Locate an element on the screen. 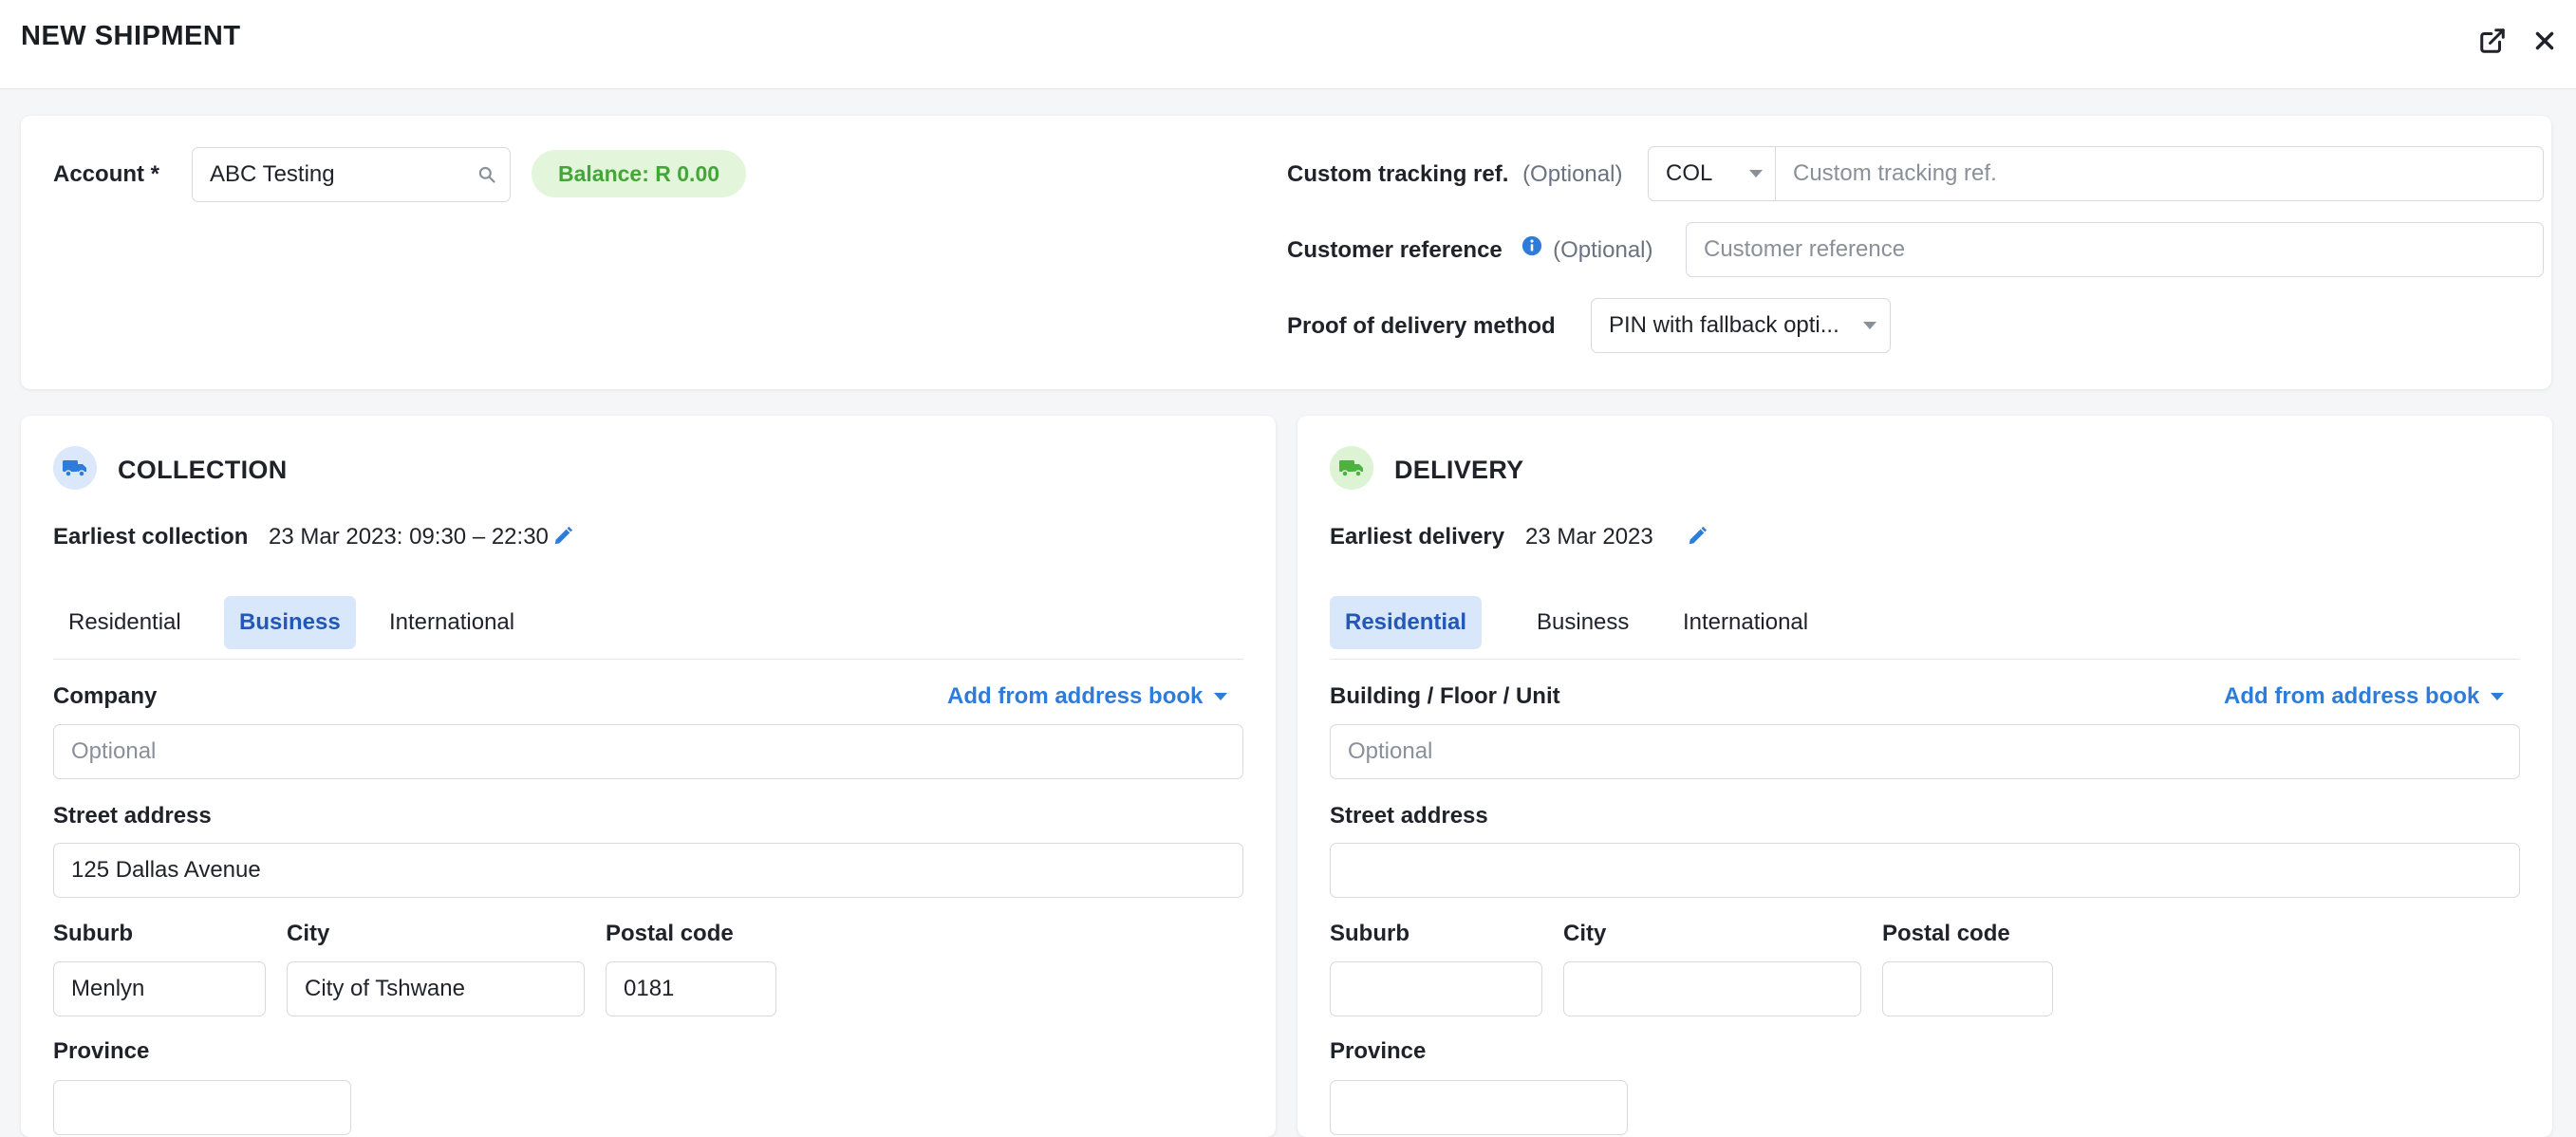 This screenshot has width=2576, height=1137. building-floor-unit-placeholder: Optional is located at coordinates (1391, 751).